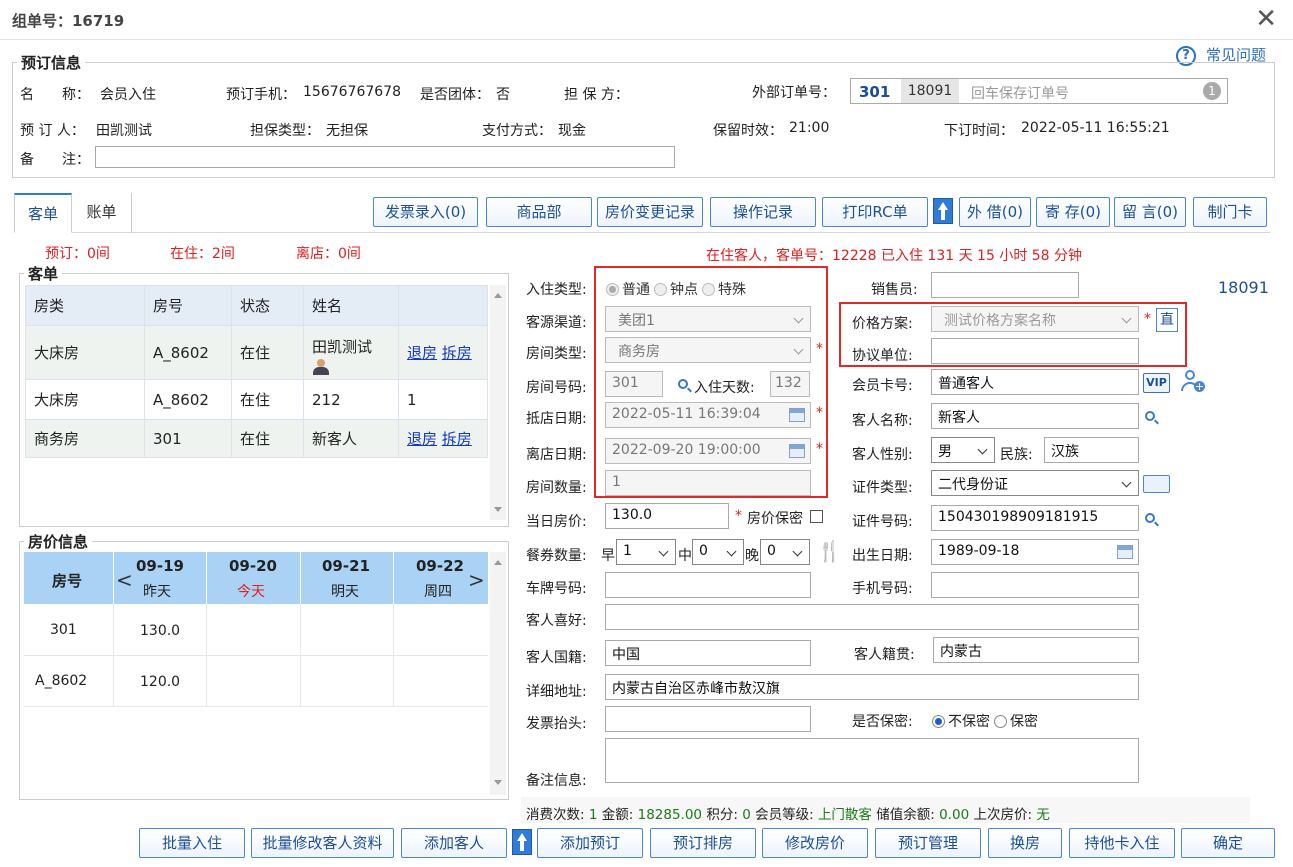  I want to click on day-date: 09-22, so click(440, 566).